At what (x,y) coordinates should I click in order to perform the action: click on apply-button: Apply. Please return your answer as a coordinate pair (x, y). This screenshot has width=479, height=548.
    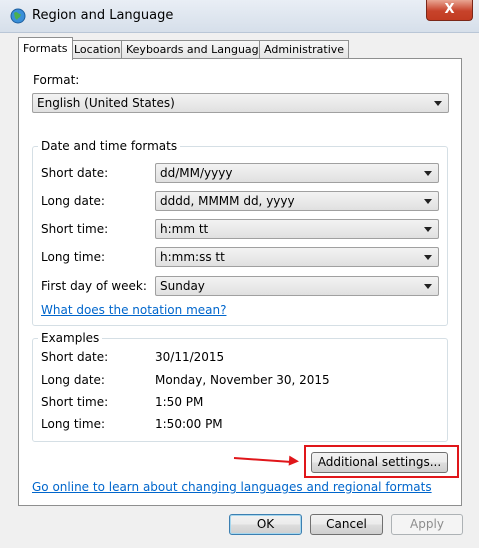
    Looking at the image, I should click on (427, 524).